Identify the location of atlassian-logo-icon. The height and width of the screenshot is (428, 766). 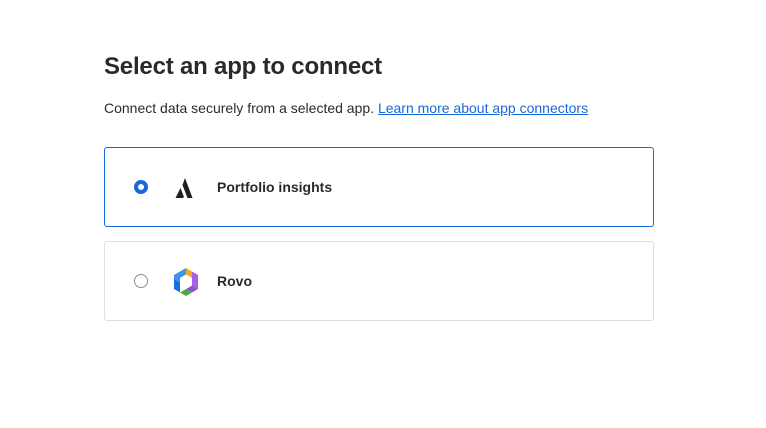
(186, 188).